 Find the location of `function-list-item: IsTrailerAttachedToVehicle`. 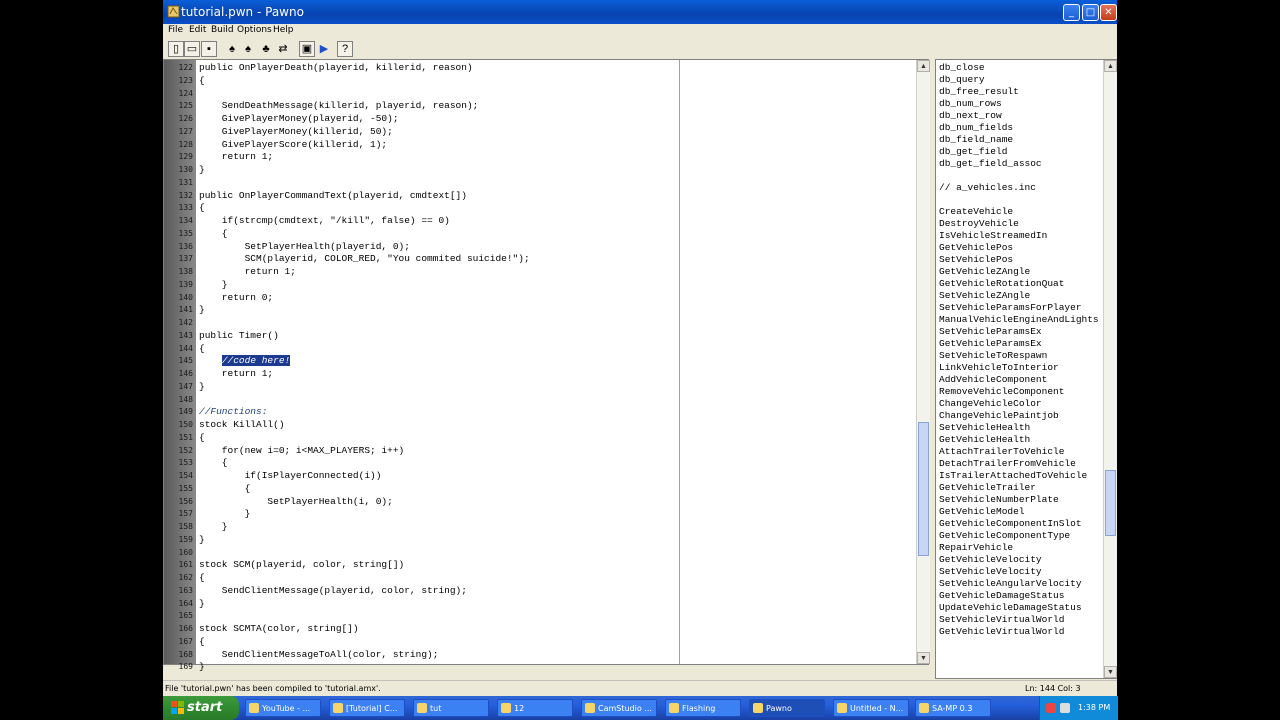

function-list-item: IsTrailerAttachedToVehicle is located at coordinates (1013, 475).